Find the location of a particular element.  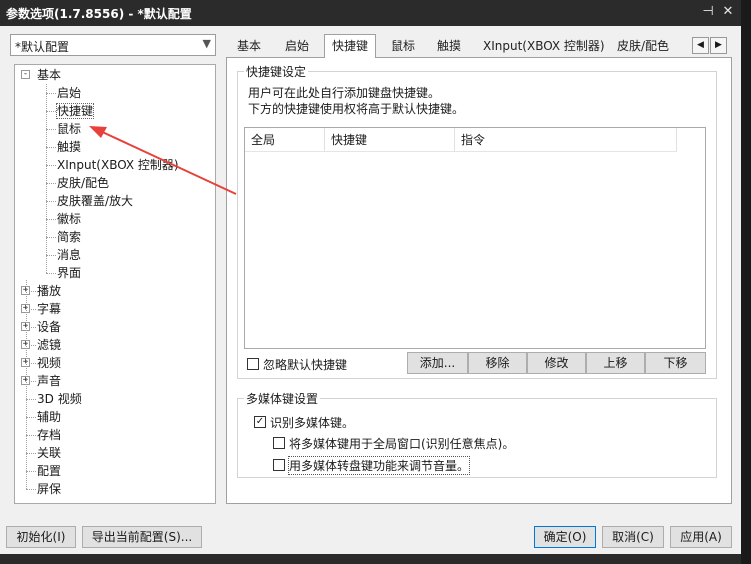

tree-item-basic-child: 启始 is located at coordinates (69, 93).